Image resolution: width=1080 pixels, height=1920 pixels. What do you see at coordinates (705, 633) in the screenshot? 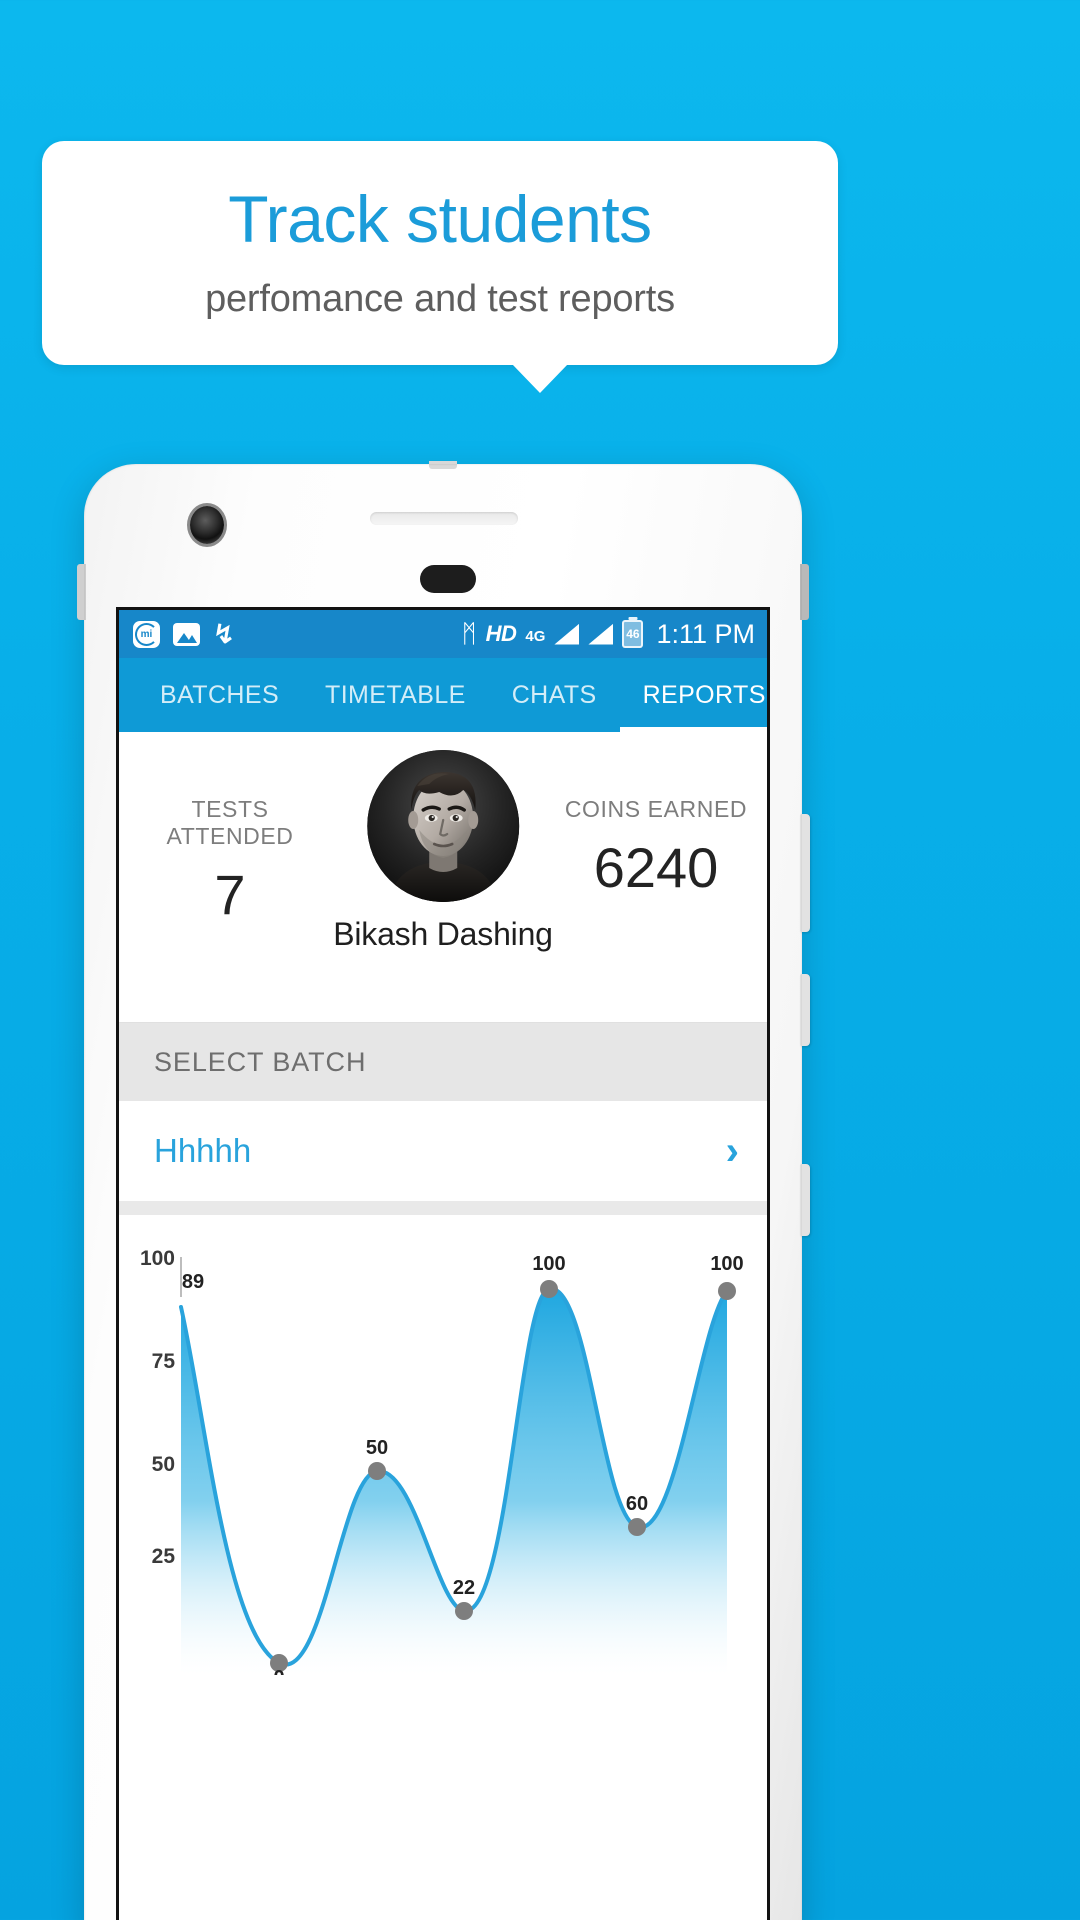
I see `status-bar-clock: 1:11 PM` at bounding box center [705, 633].